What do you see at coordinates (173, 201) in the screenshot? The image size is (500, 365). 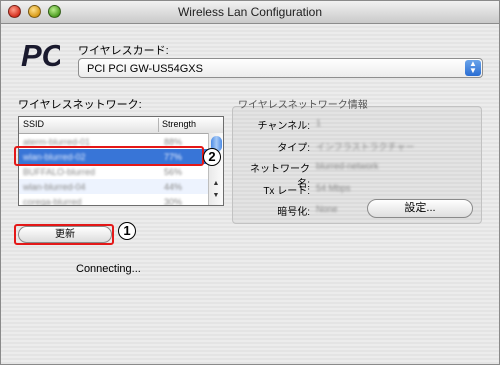 I see `row-strength: 30%` at bounding box center [173, 201].